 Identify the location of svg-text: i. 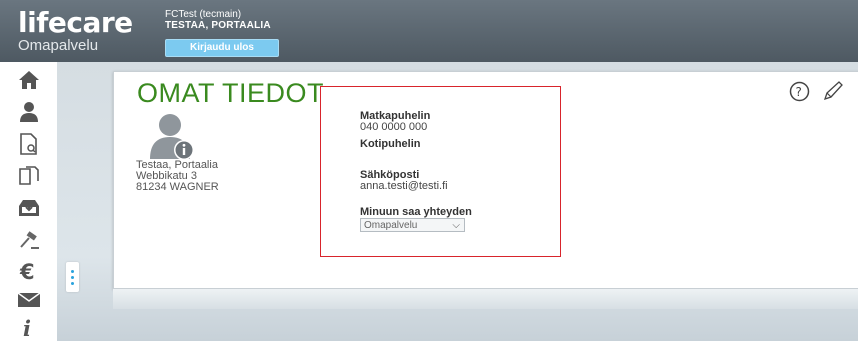
(27, 328).